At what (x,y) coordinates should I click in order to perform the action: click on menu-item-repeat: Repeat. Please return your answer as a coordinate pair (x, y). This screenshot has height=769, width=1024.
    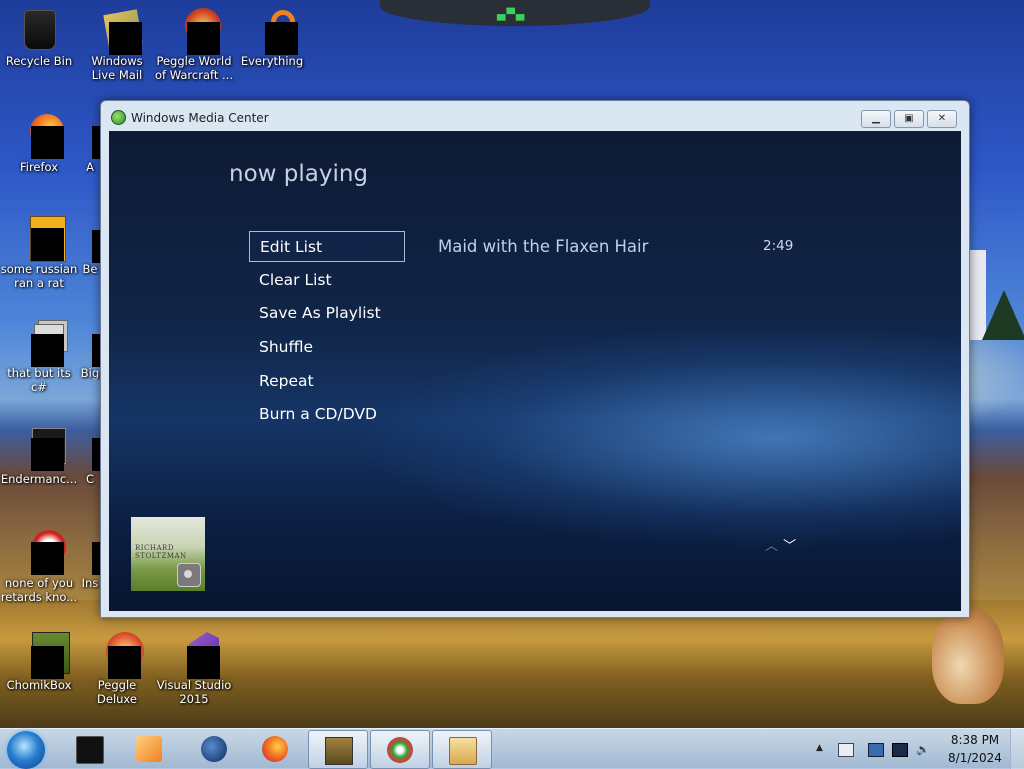
    Looking at the image, I should click on (327, 381).